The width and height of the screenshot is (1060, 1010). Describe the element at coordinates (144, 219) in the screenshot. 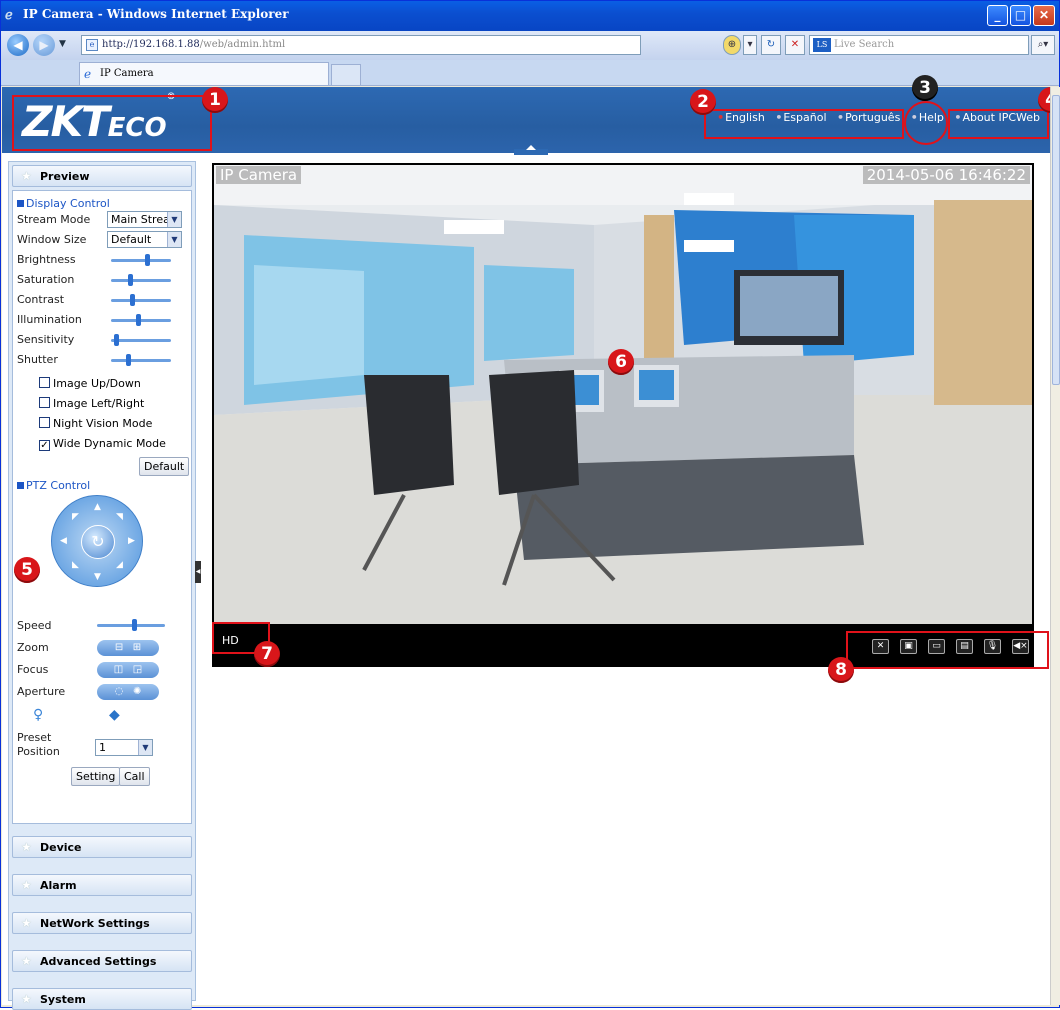

I see `stream-mode-select: Main Strea ▼` at that location.